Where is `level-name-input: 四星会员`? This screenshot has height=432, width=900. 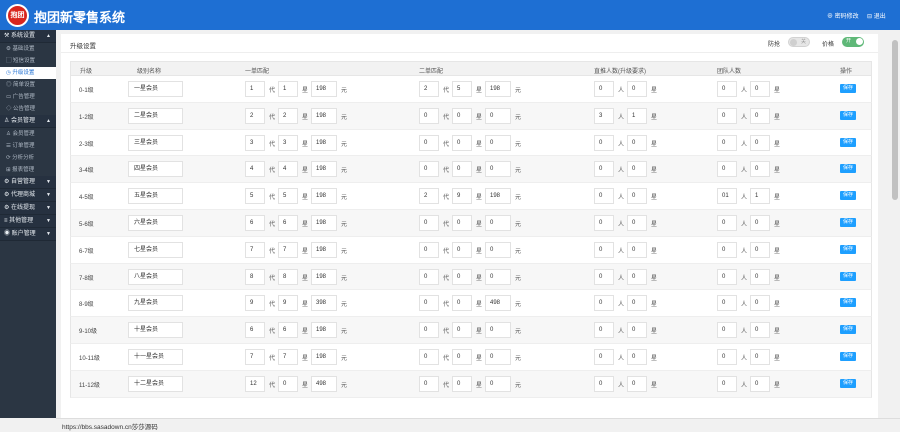 level-name-input: 四星会员 is located at coordinates (155, 169).